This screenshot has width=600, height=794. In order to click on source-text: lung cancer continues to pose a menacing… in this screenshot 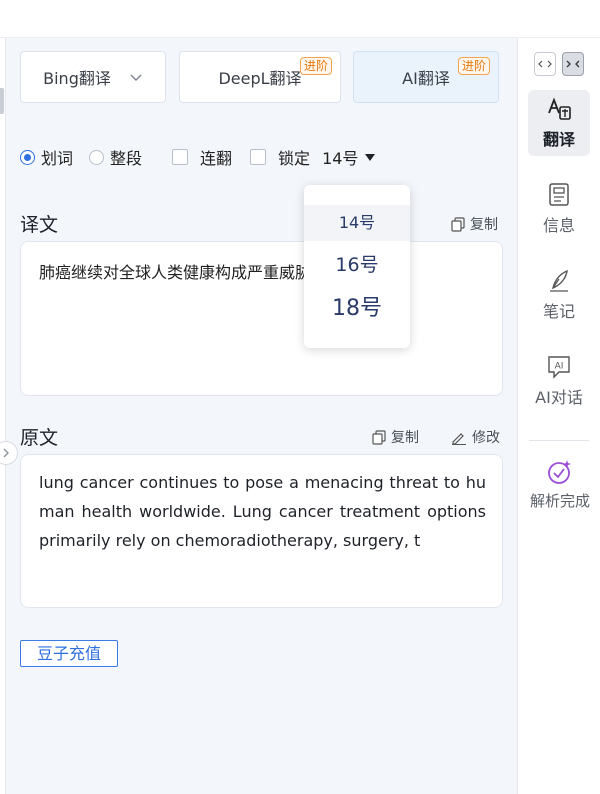, I will do `click(262, 511)`.